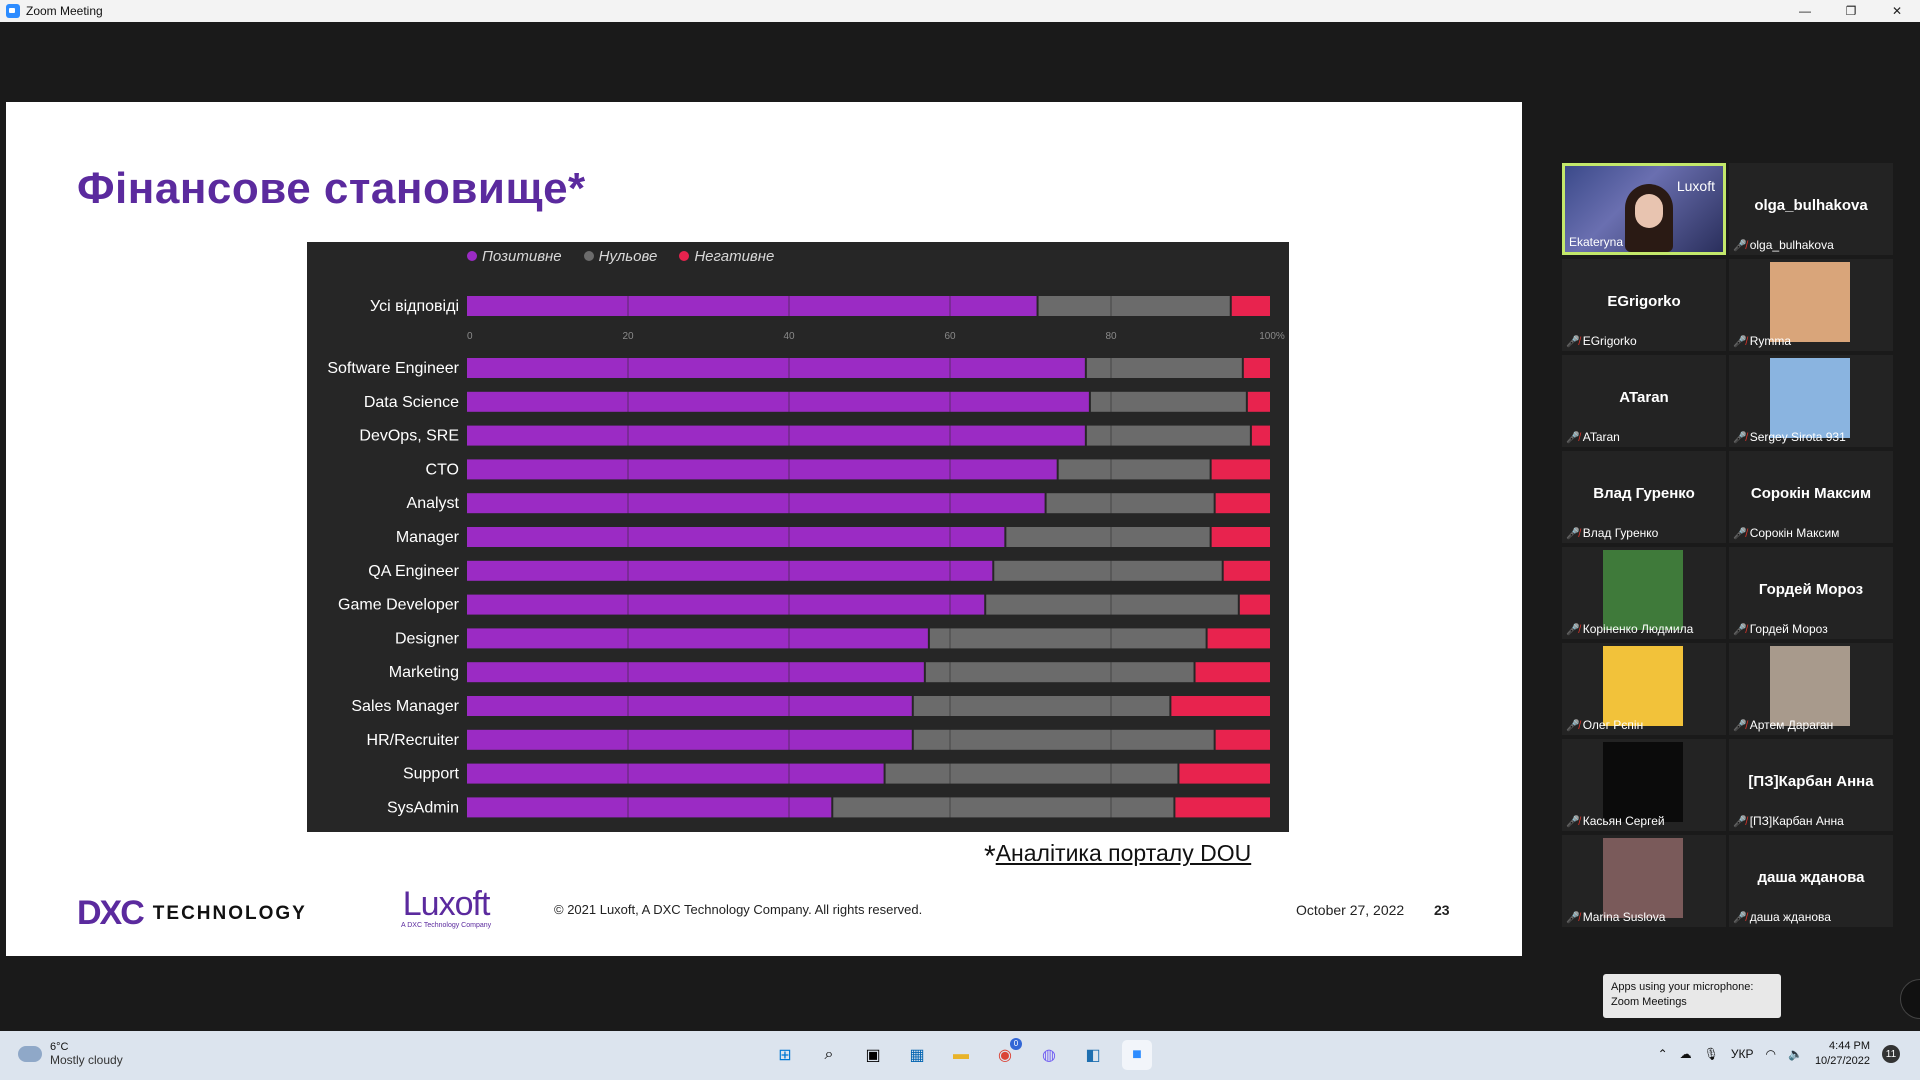  I want to click on participant-tile: 🎤̸ Rymma, so click(1811, 305).